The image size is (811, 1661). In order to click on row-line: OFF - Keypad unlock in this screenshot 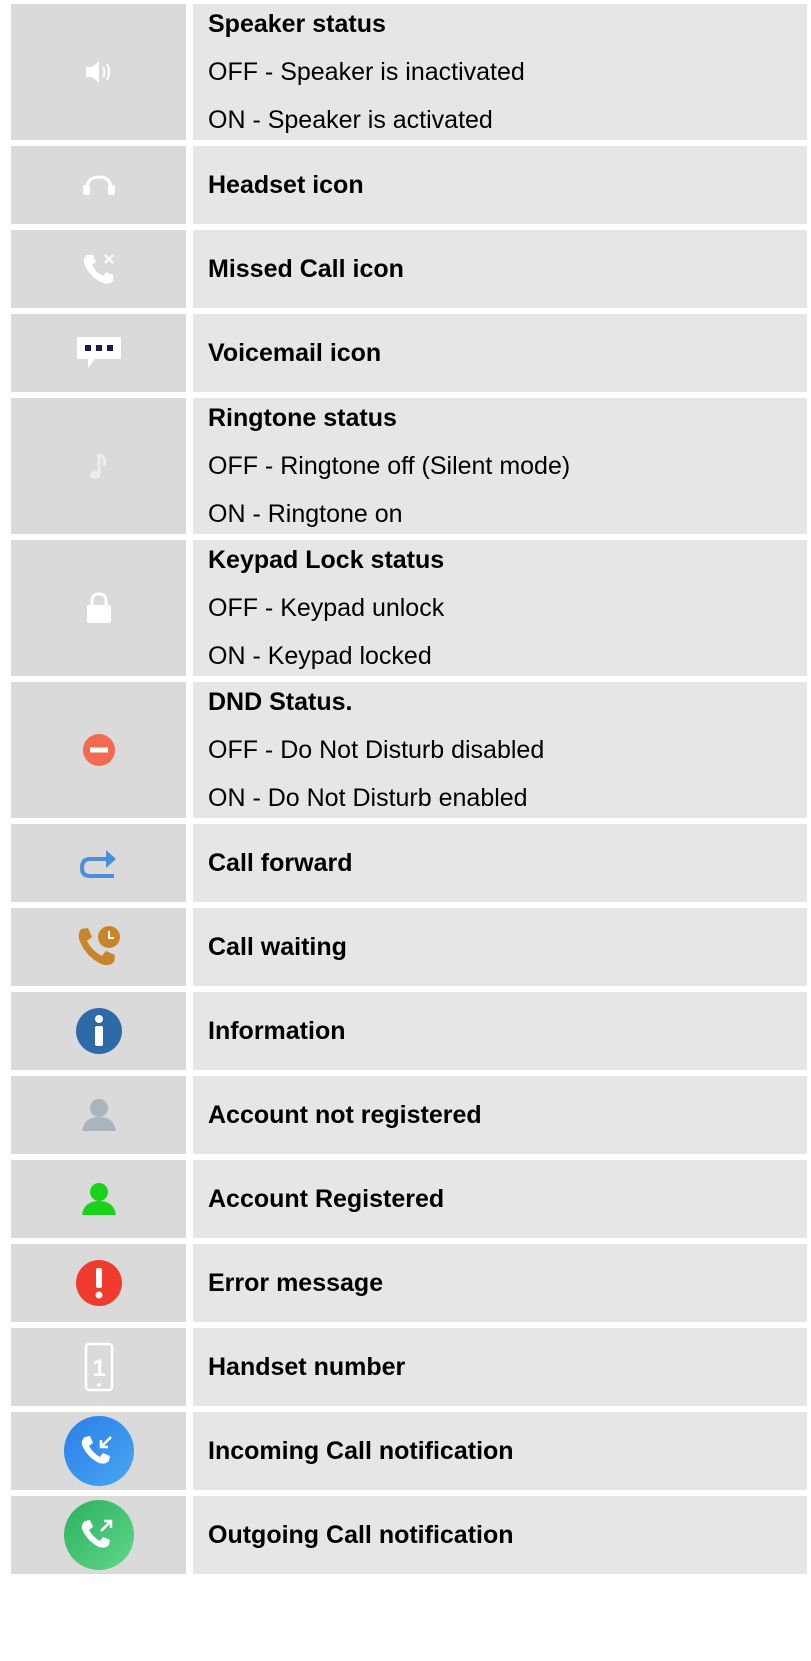, I will do `click(326, 608)`.